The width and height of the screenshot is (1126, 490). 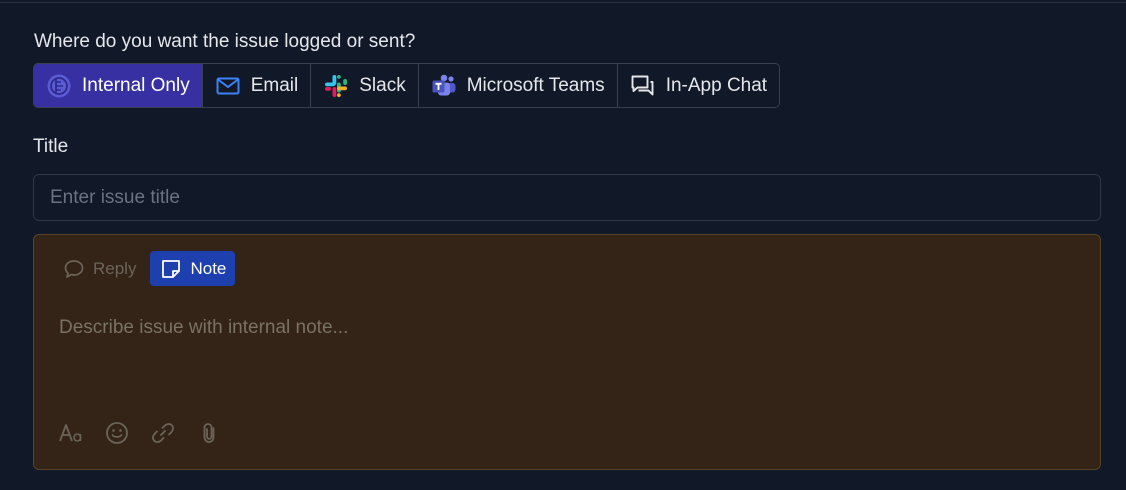 What do you see at coordinates (171, 269) in the screenshot?
I see `sticky-note-icon` at bounding box center [171, 269].